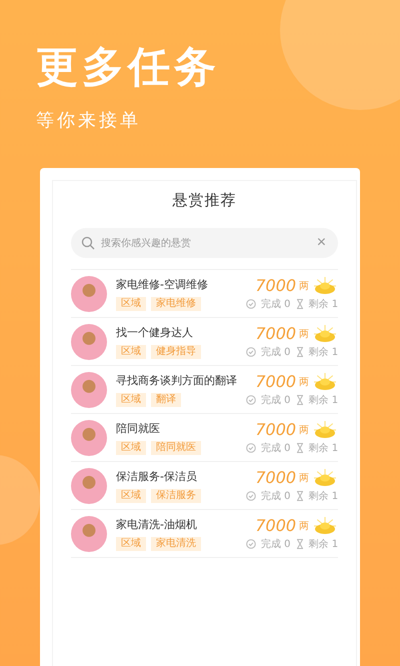 This screenshot has width=400, height=666. What do you see at coordinates (162, 284) in the screenshot?
I see `task-title: 家电维修-空调维修` at bounding box center [162, 284].